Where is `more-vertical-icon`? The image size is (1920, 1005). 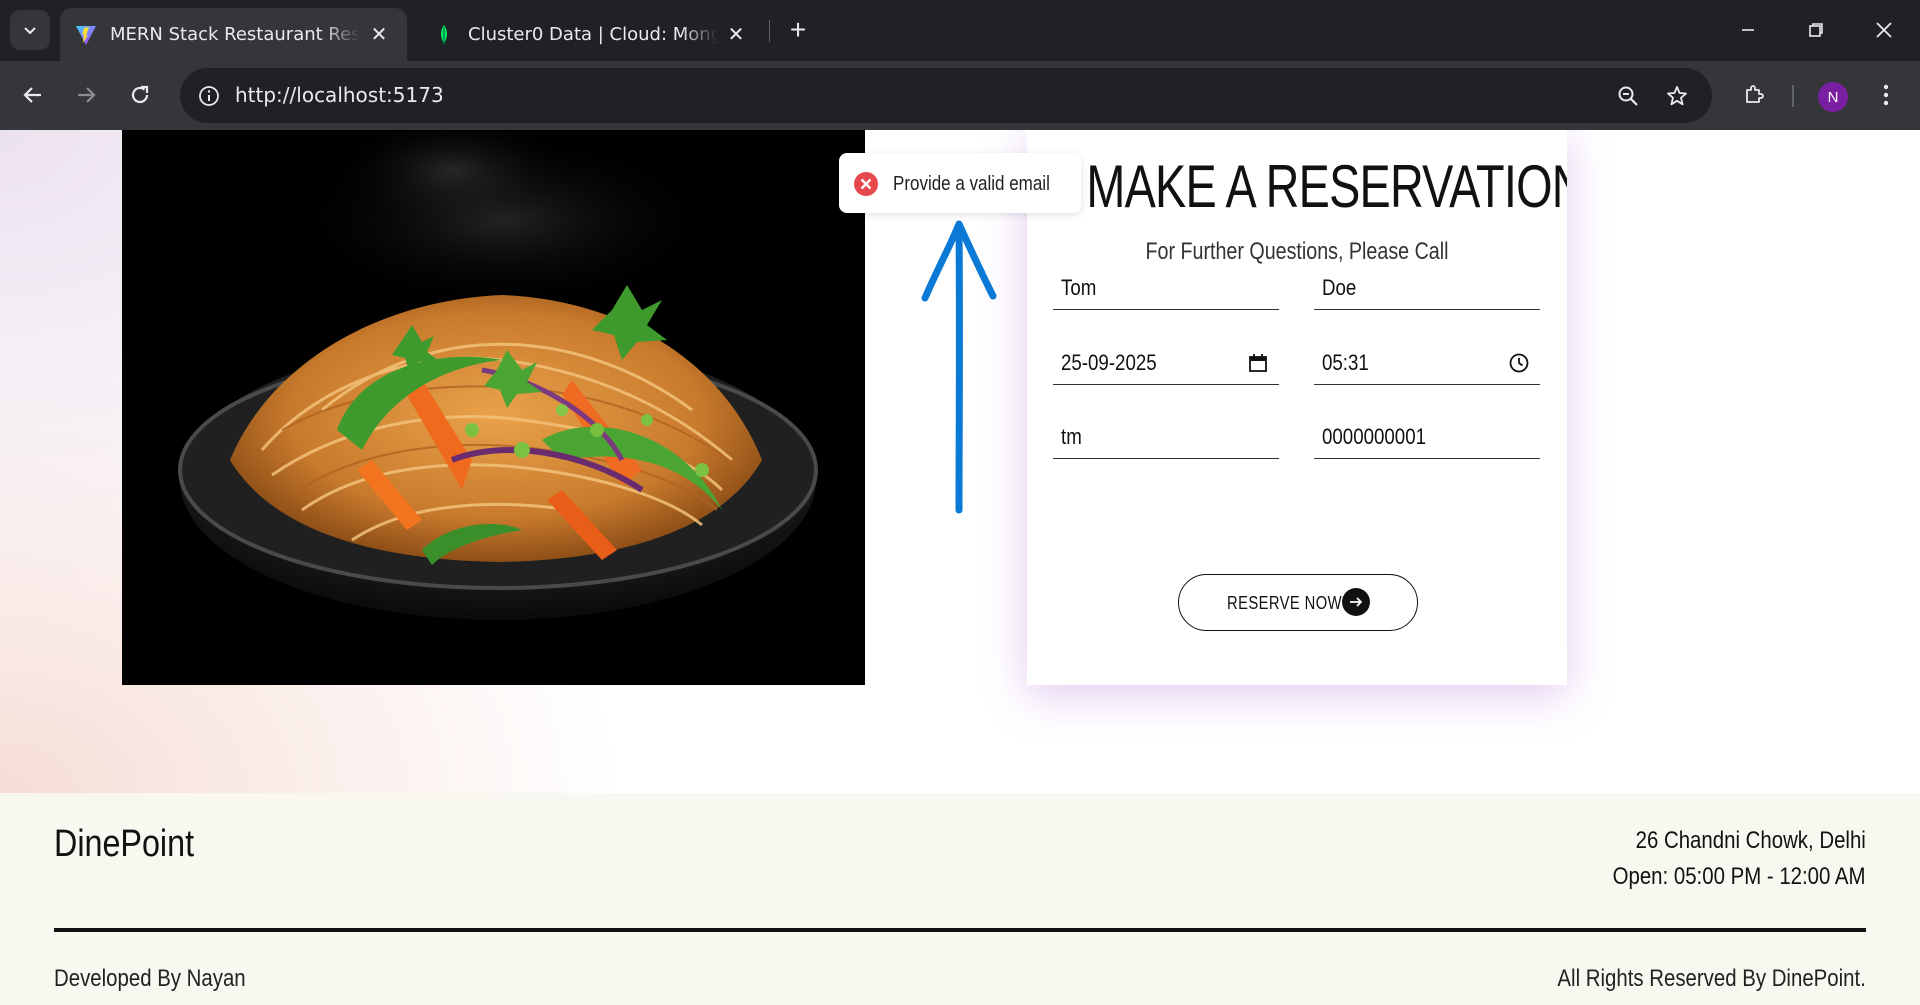
more-vertical-icon is located at coordinates (1886, 95).